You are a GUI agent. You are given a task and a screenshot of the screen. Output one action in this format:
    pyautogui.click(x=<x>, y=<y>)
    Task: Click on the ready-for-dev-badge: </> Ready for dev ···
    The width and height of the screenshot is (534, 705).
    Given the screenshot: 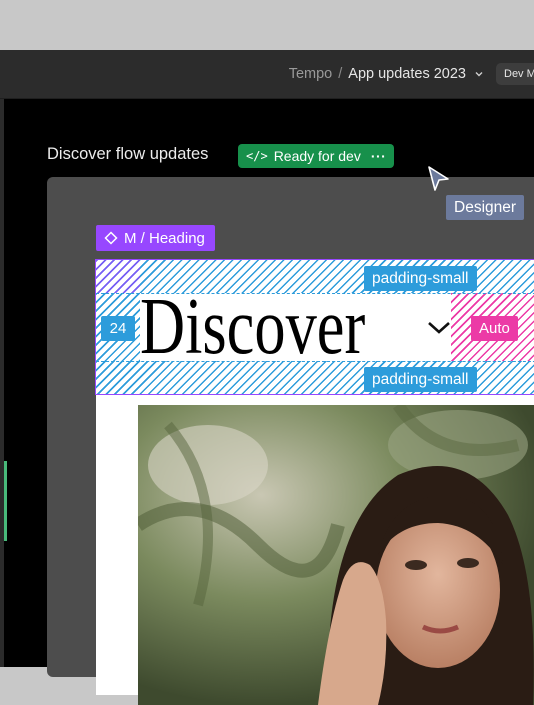 What is the action you would take?
    pyautogui.click(x=316, y=156)
    